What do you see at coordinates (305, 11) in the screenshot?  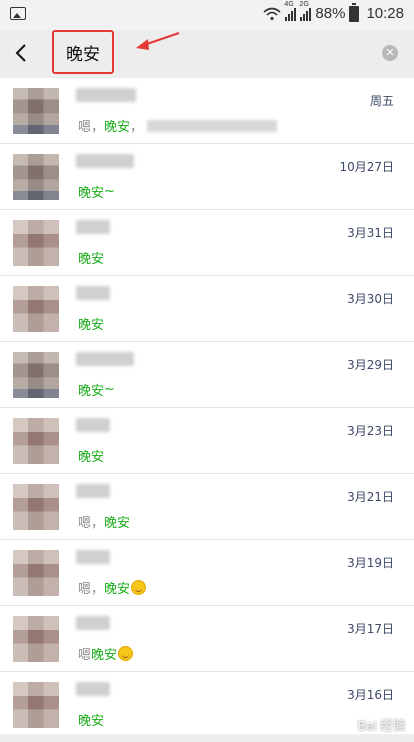 I see `signal-2g-icon: 2G` at bounding box center [305, 11].